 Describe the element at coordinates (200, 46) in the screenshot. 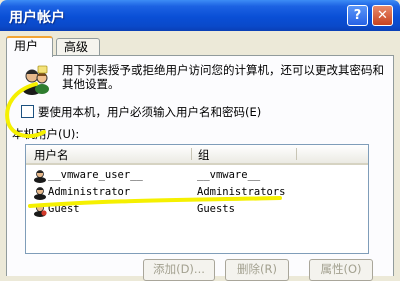

I see `tab-strip: 用户 高级` at that location.